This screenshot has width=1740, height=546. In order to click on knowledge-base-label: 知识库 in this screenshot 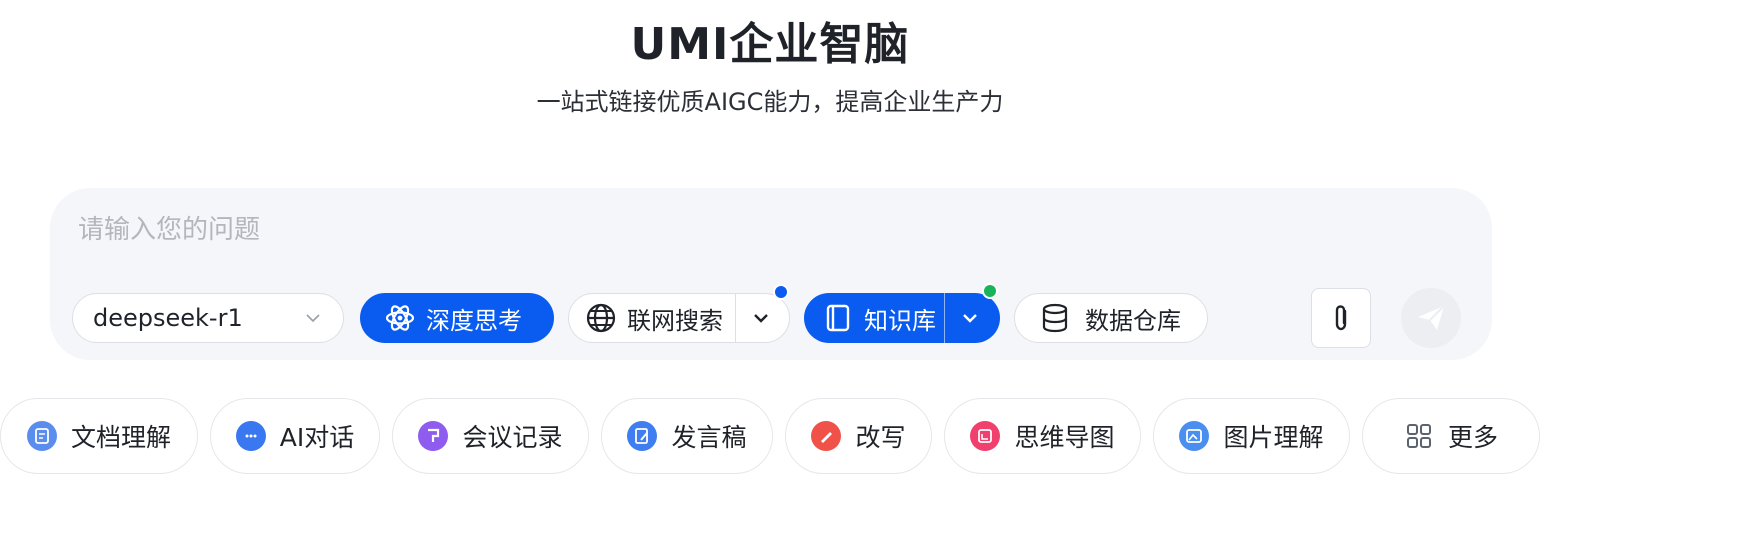, I will do `click(900, 320)`.